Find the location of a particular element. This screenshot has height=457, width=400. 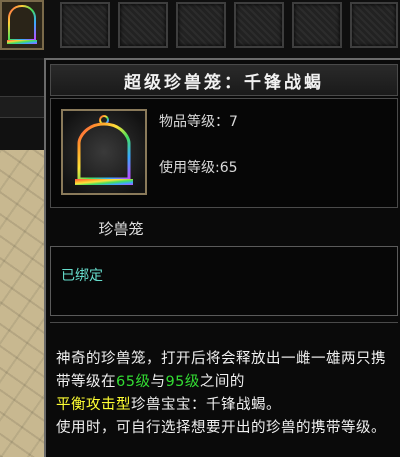

item-title: 超级珍兽笼：千锋战蝎 is located at coordinates (224, 82).